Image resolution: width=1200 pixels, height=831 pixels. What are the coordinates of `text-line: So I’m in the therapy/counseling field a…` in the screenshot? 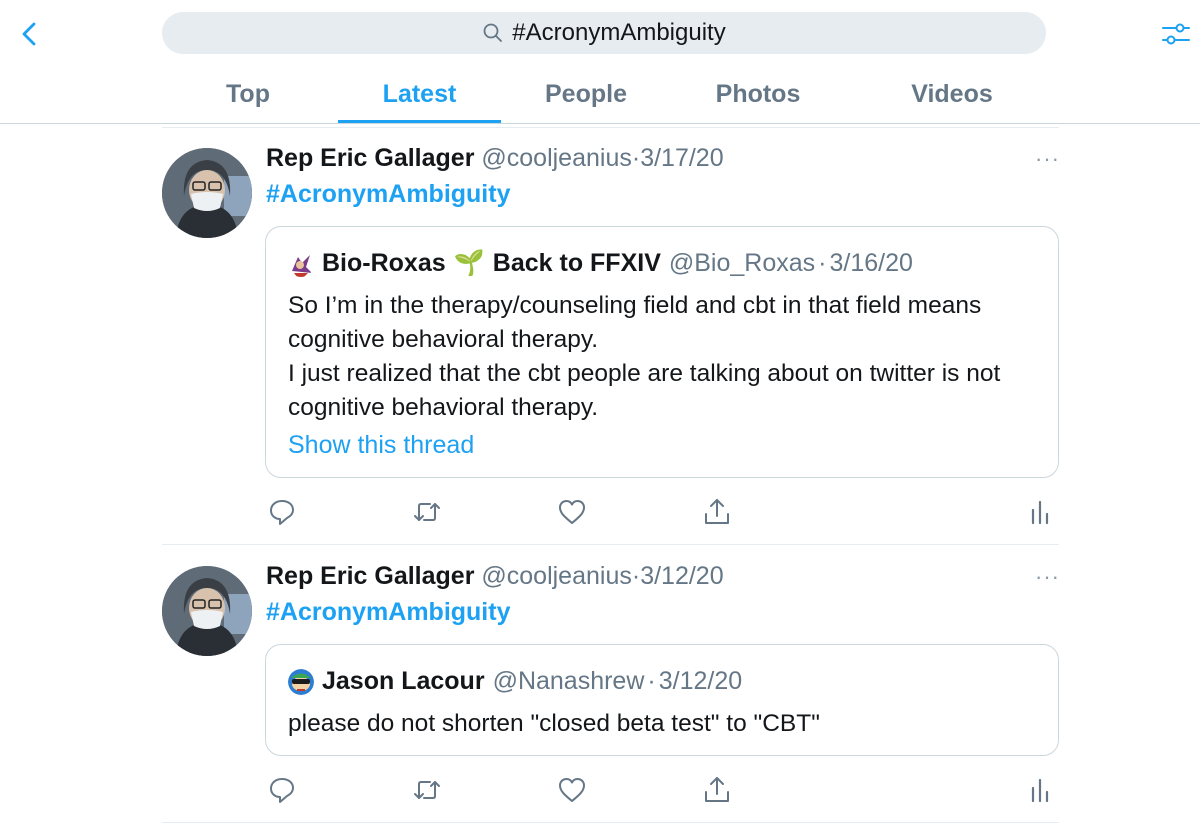 It's located at (635, 305).